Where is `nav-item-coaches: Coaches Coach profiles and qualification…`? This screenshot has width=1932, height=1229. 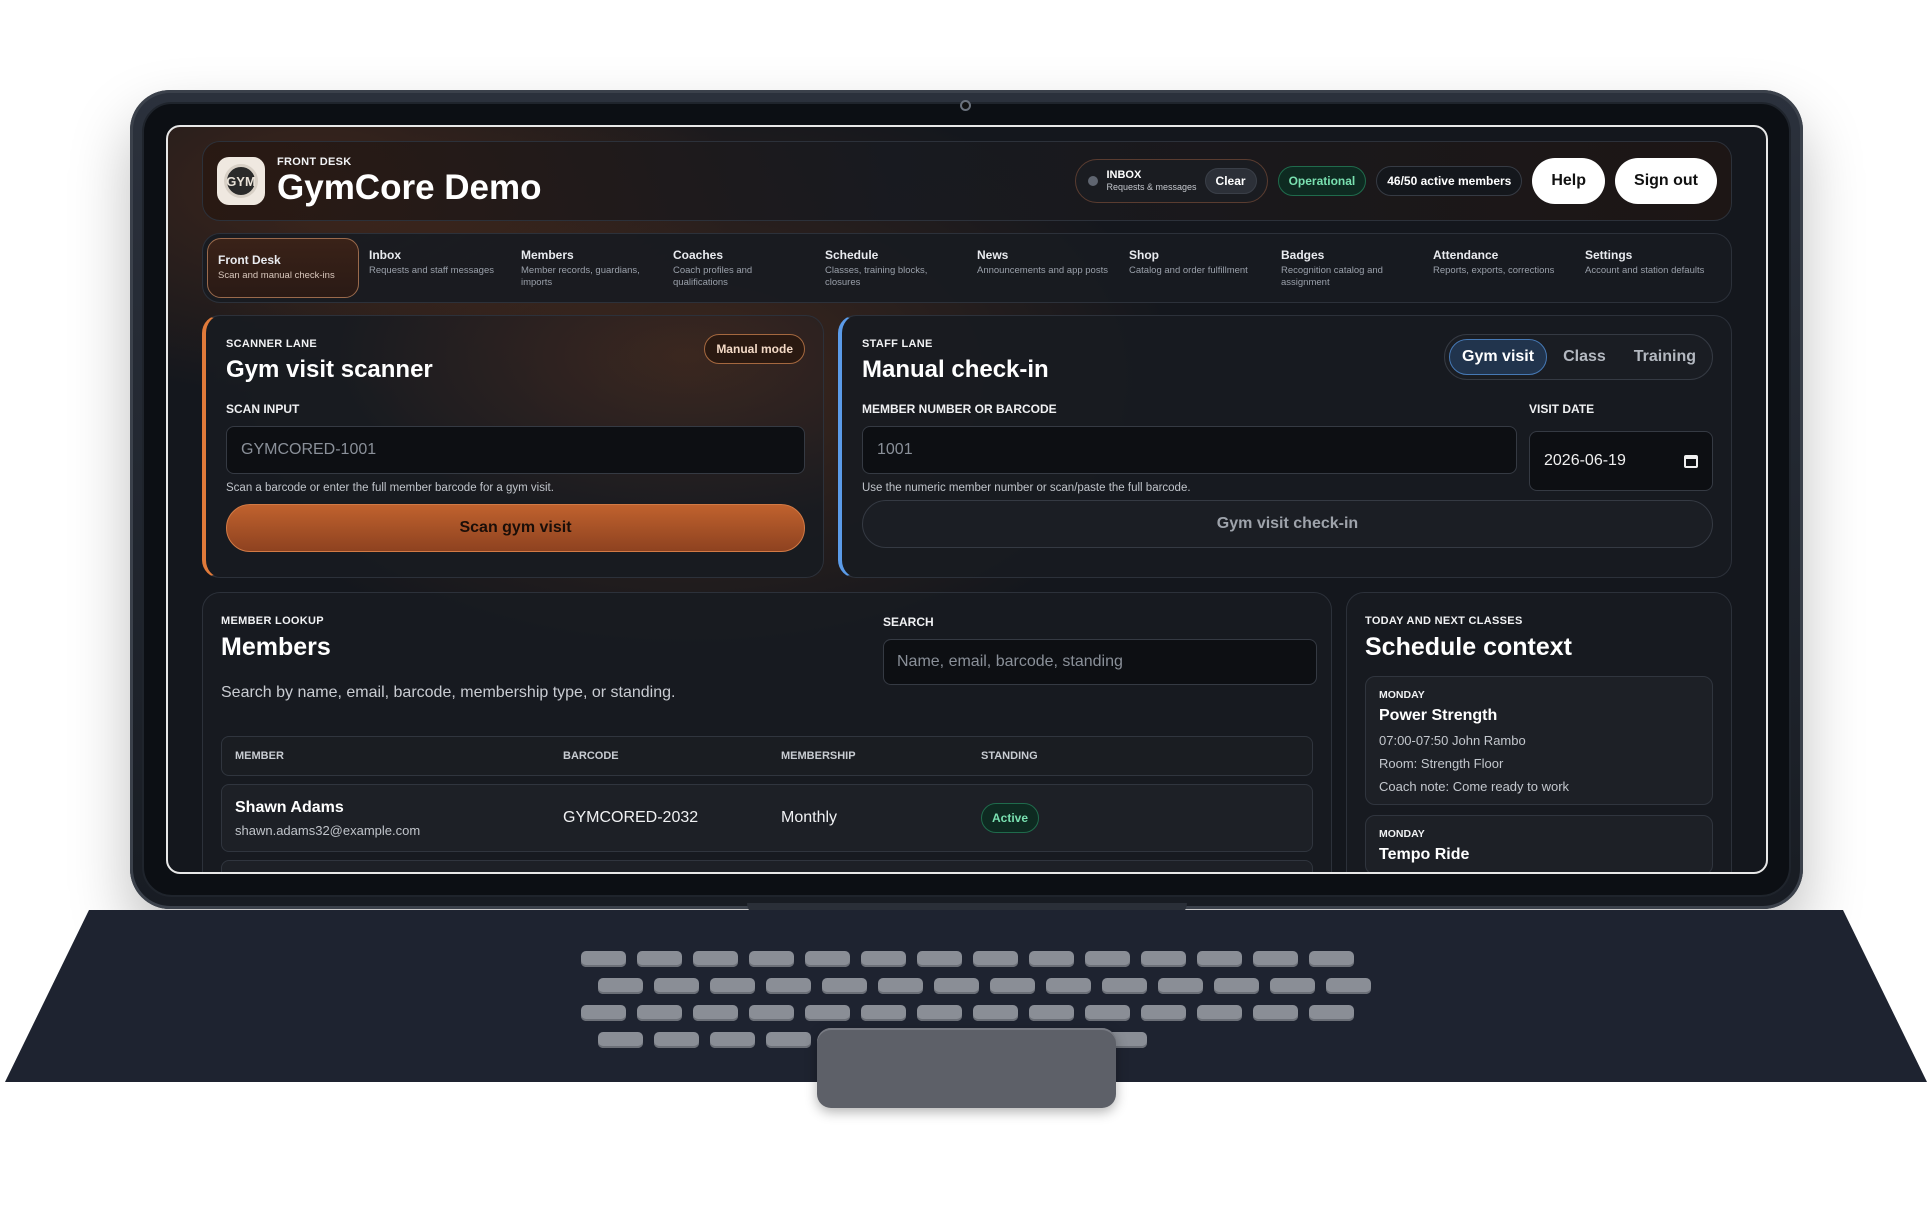 nav-item-coaches: Coaches Coach profiles and qualification… is located at coordinates (739, 268).